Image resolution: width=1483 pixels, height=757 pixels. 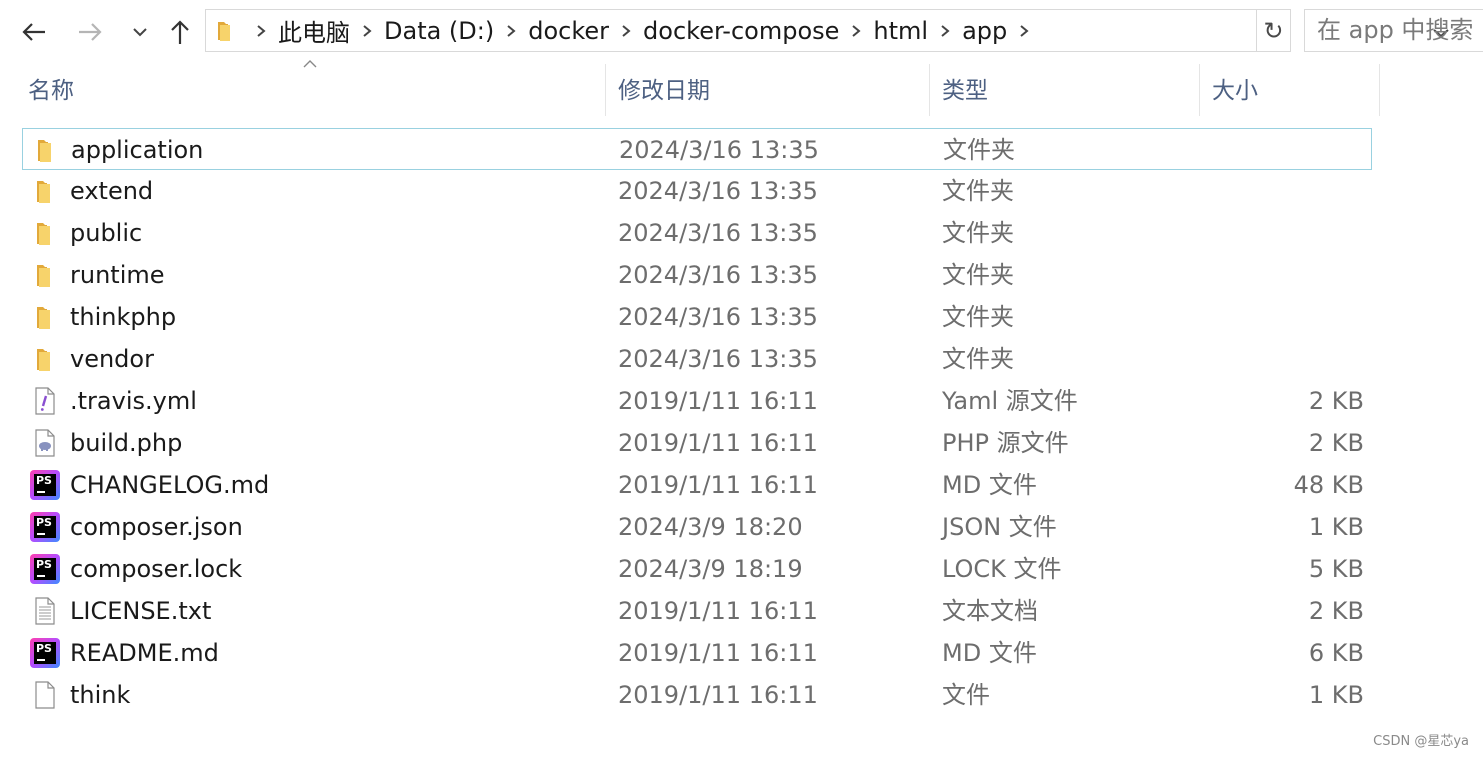 I want to click on file-row: thinkphp 2024/3/16 13:35 文件夹, so click(x=697, y=317).